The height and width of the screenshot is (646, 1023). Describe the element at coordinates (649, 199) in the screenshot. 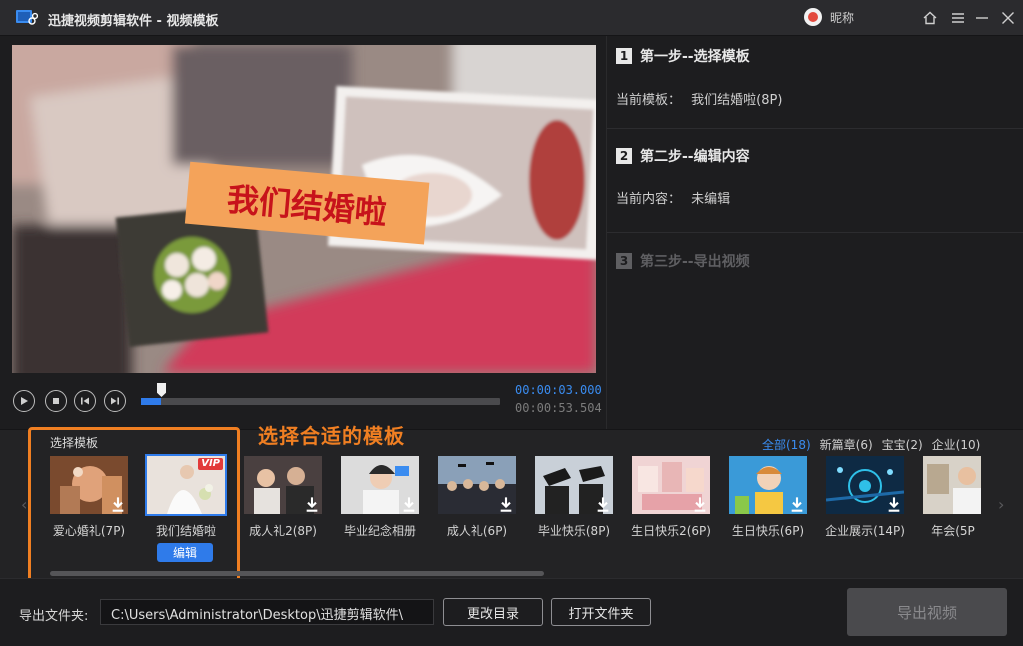

I see `current-content-label: 当前内容：` at that location.